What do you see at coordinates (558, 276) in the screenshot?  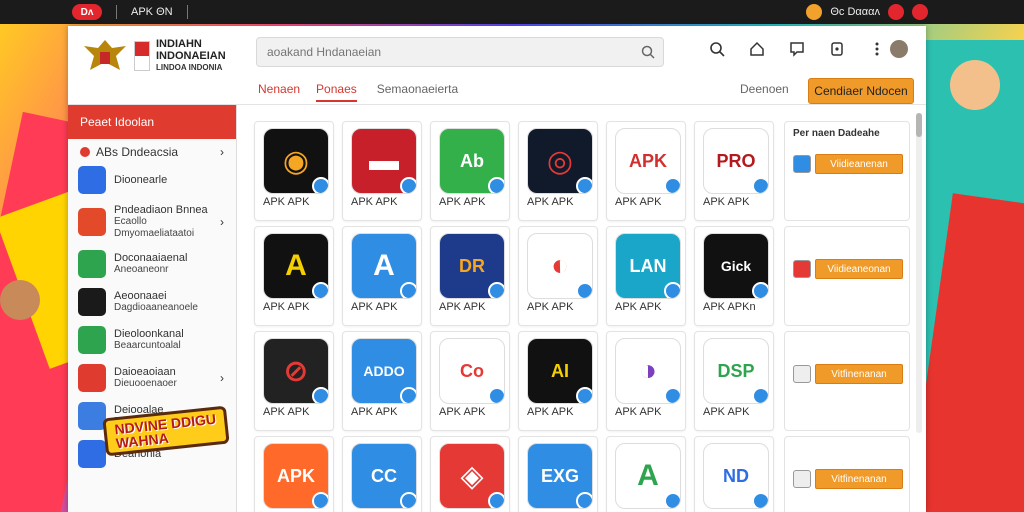 I see `app-card: ◐ APK APK` at bounding box center [558, 276].